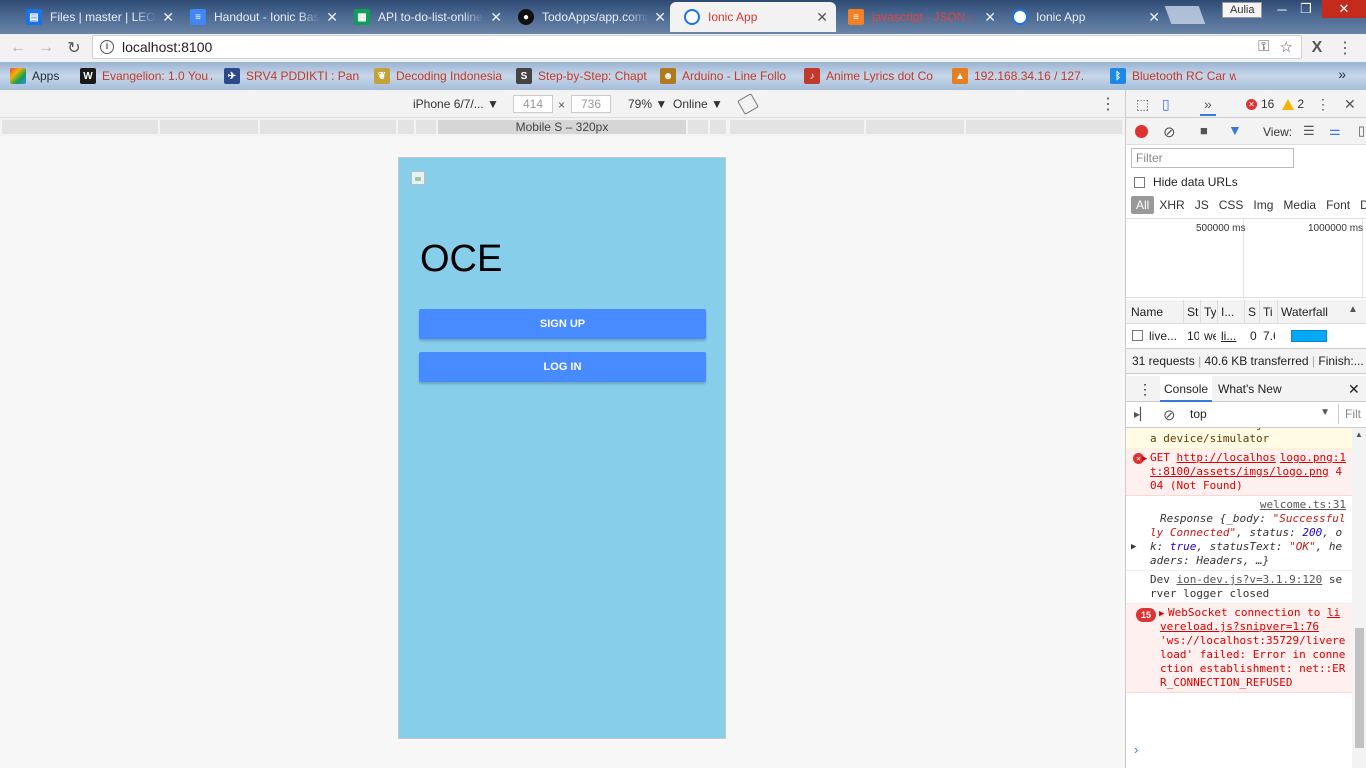 The height and width of the screenshot is (768, 1366). I want to click on inspect-element-icon: ⬚, so click(1142, 104).